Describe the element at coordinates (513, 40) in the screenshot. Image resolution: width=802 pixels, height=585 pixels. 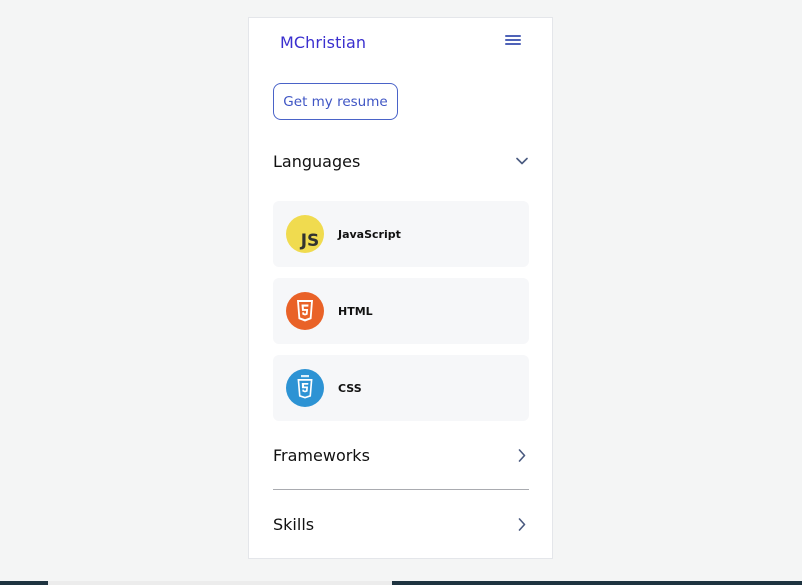
I see `hamburger-menu-icon` at that location.